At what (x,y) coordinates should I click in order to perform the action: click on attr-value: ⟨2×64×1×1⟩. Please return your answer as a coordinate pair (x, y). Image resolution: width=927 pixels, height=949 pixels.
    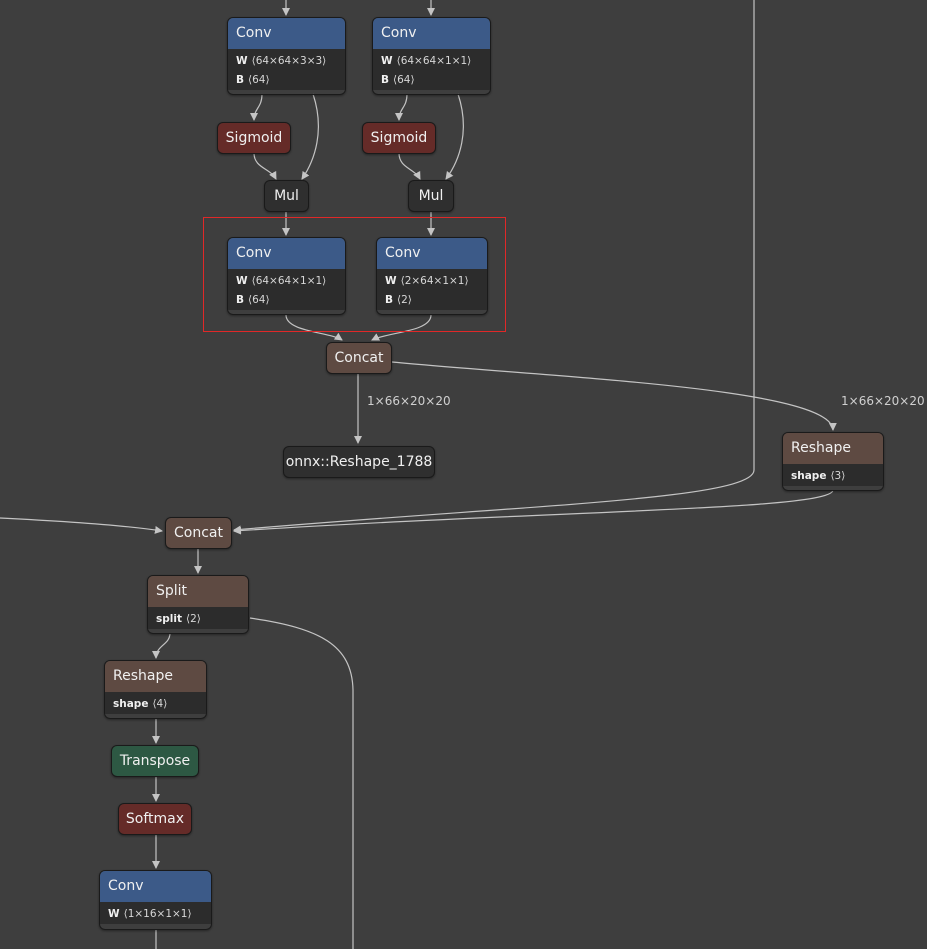
    Looking at the image, I should click on (434, 281).